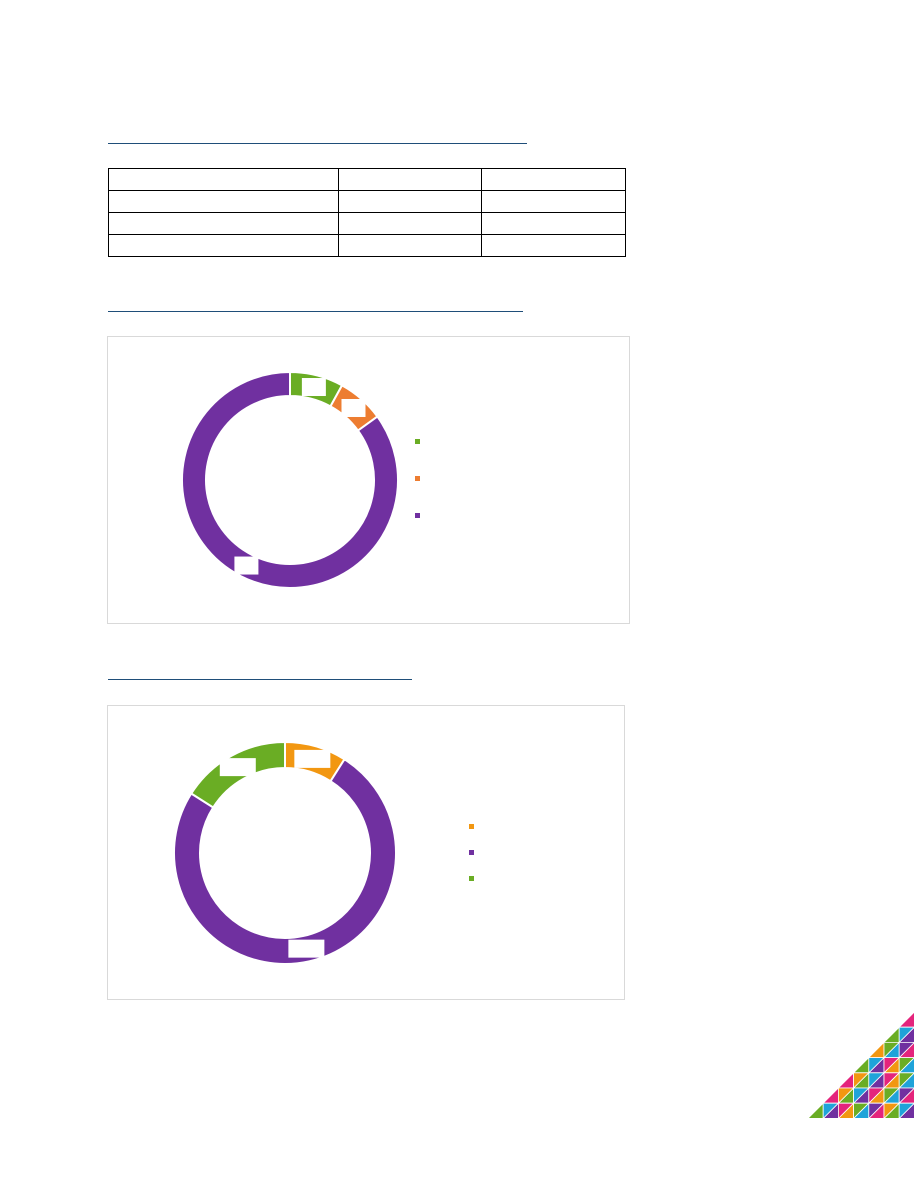 This screenshot has width=918, height=1188. I want to click on data-table, so click(367, 212).